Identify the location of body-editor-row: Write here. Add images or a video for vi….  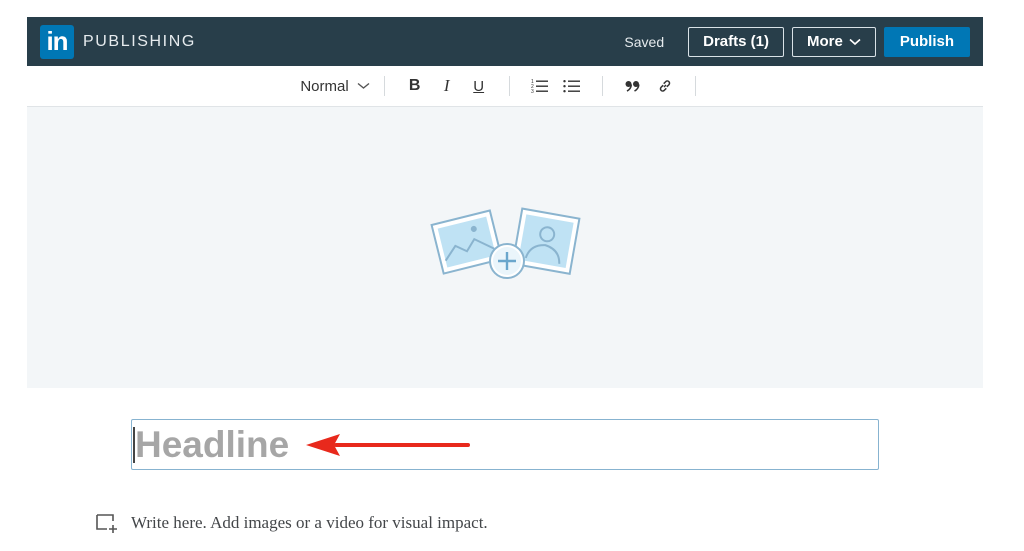
(291, 523).